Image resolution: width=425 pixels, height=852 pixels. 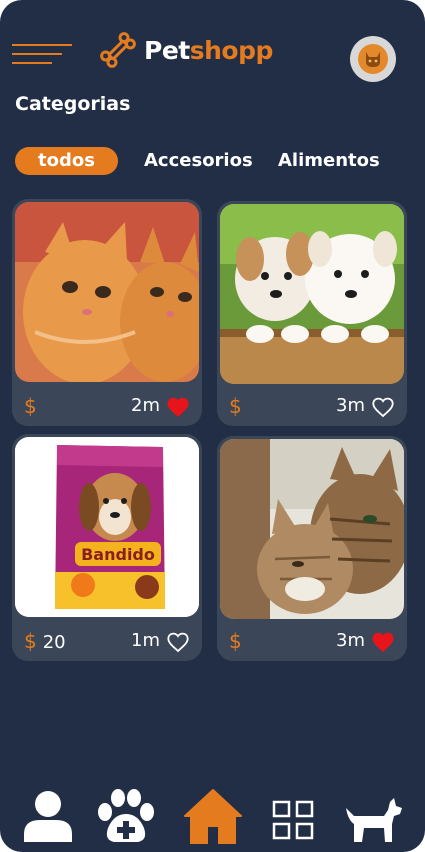 I want to click on home-icon, so click(x=213, y=816).